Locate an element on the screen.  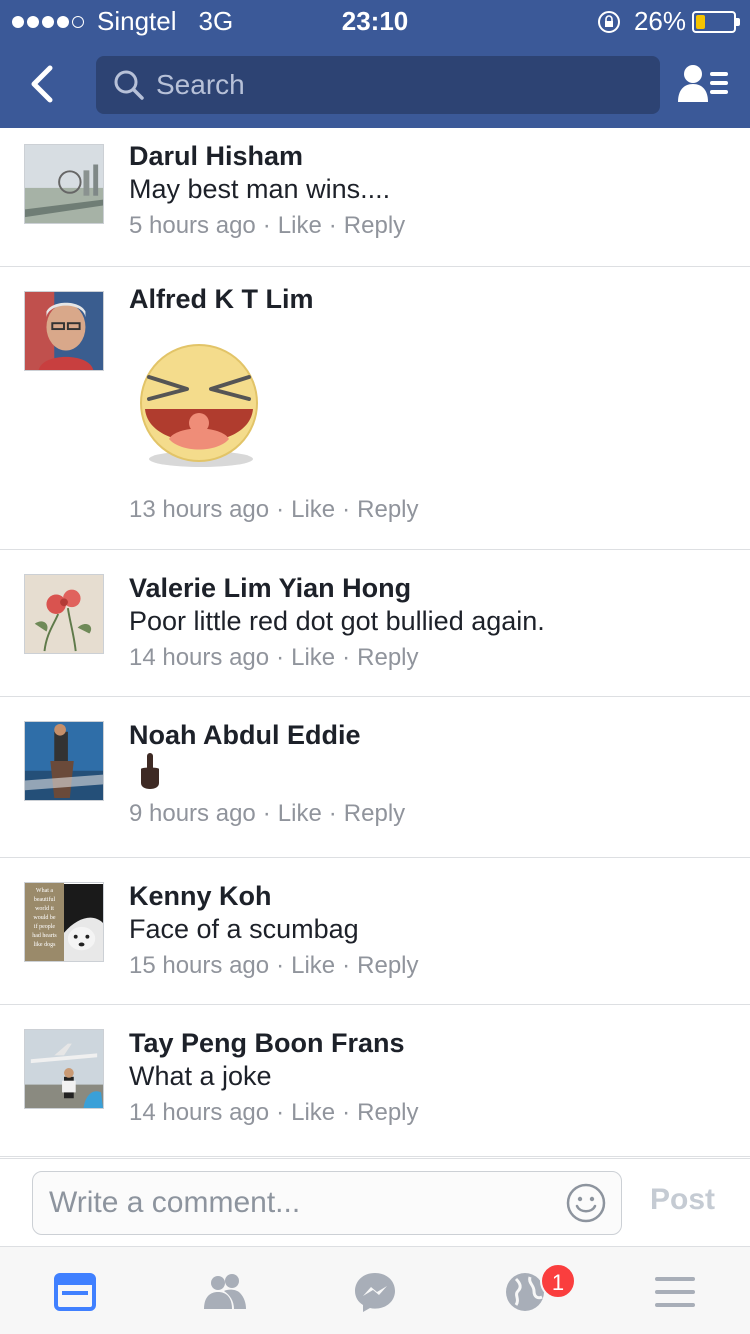
nav-bar: Search is located at coordinates (375, 84).